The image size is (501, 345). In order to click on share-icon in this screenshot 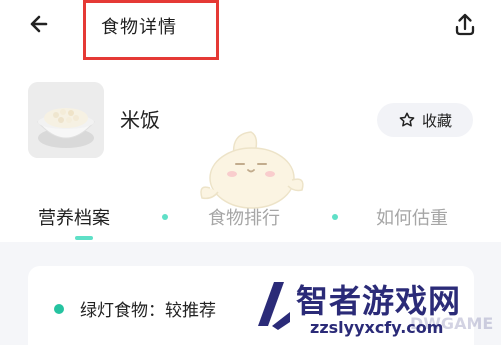, I will do `click(465, 24)`.